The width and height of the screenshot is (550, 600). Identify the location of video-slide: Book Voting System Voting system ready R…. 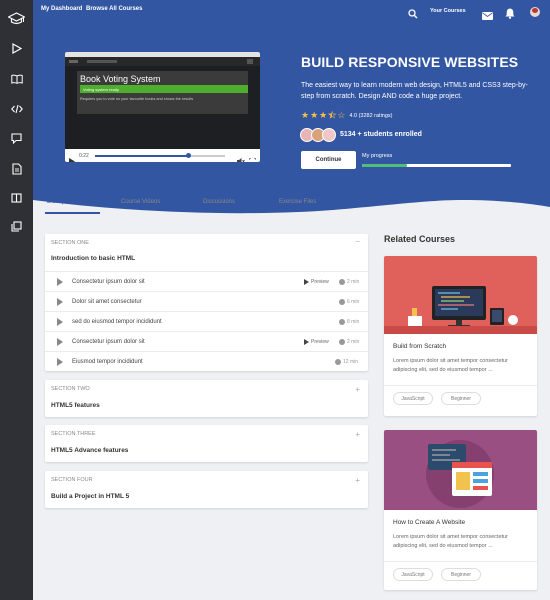
(162, 92).